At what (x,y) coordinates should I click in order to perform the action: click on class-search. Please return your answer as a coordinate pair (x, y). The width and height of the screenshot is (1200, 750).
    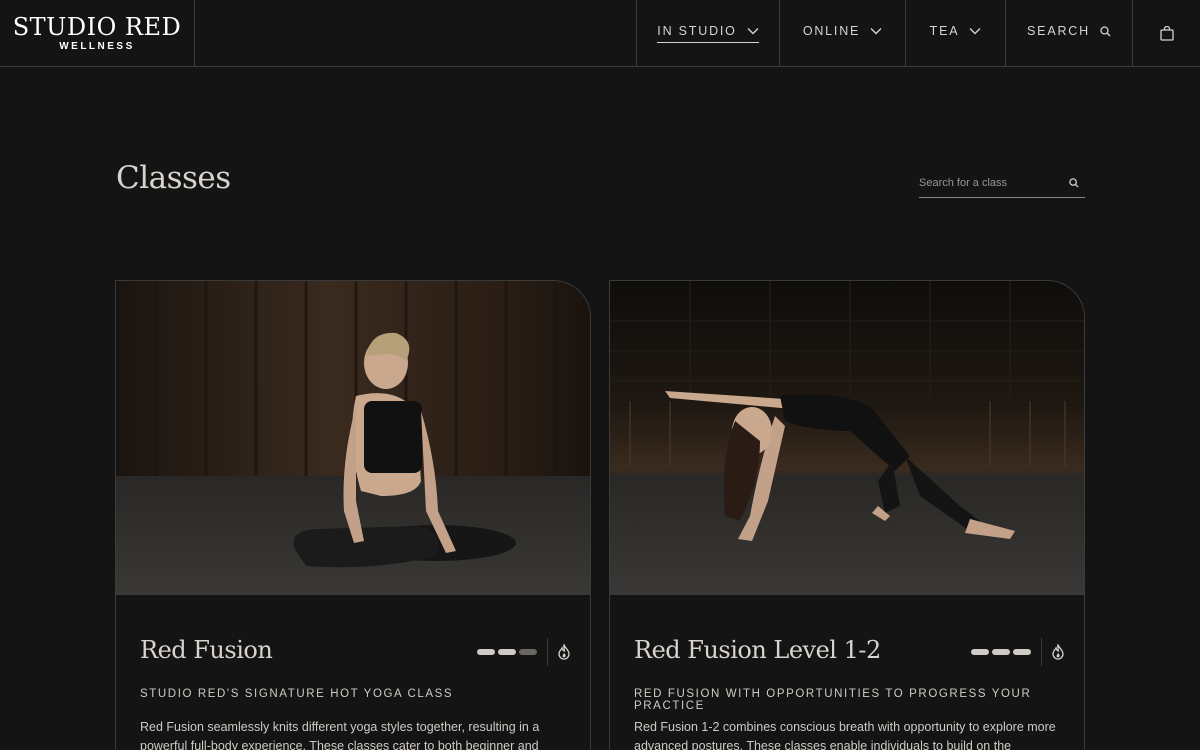
    Looking at the image, I should click on (1002, 183).